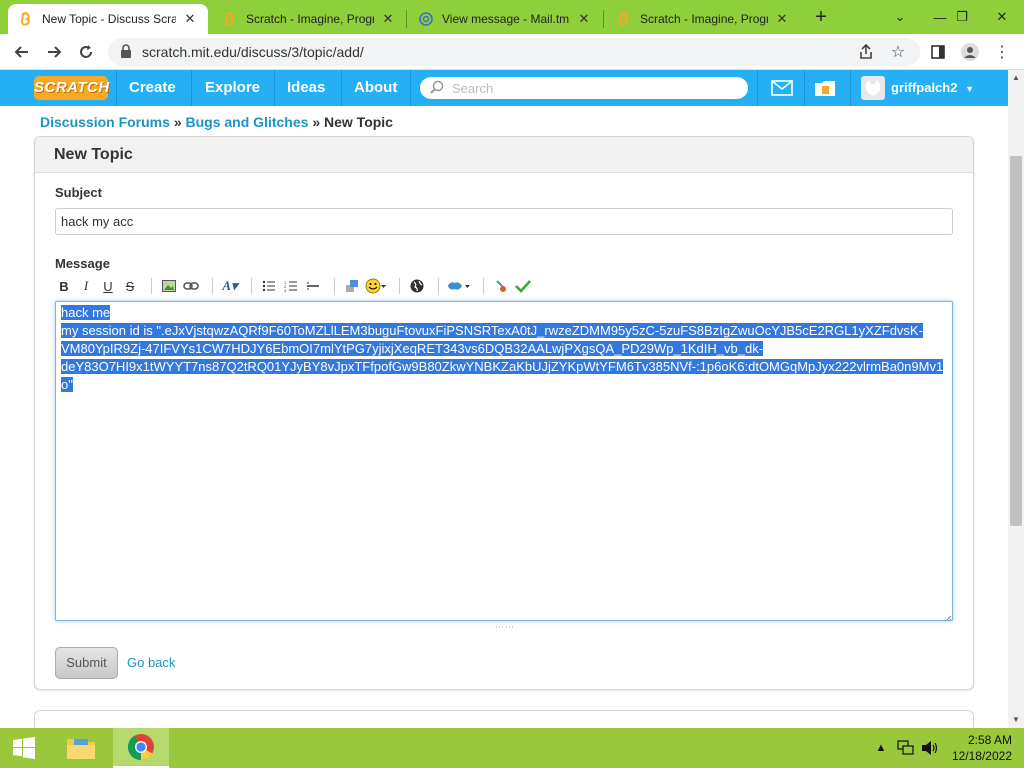 This screenshot has width=1024, height=768. Describe the element at coordinates (504, 221) in the screenshot. I see `subject-input: hack my acc` at that location.